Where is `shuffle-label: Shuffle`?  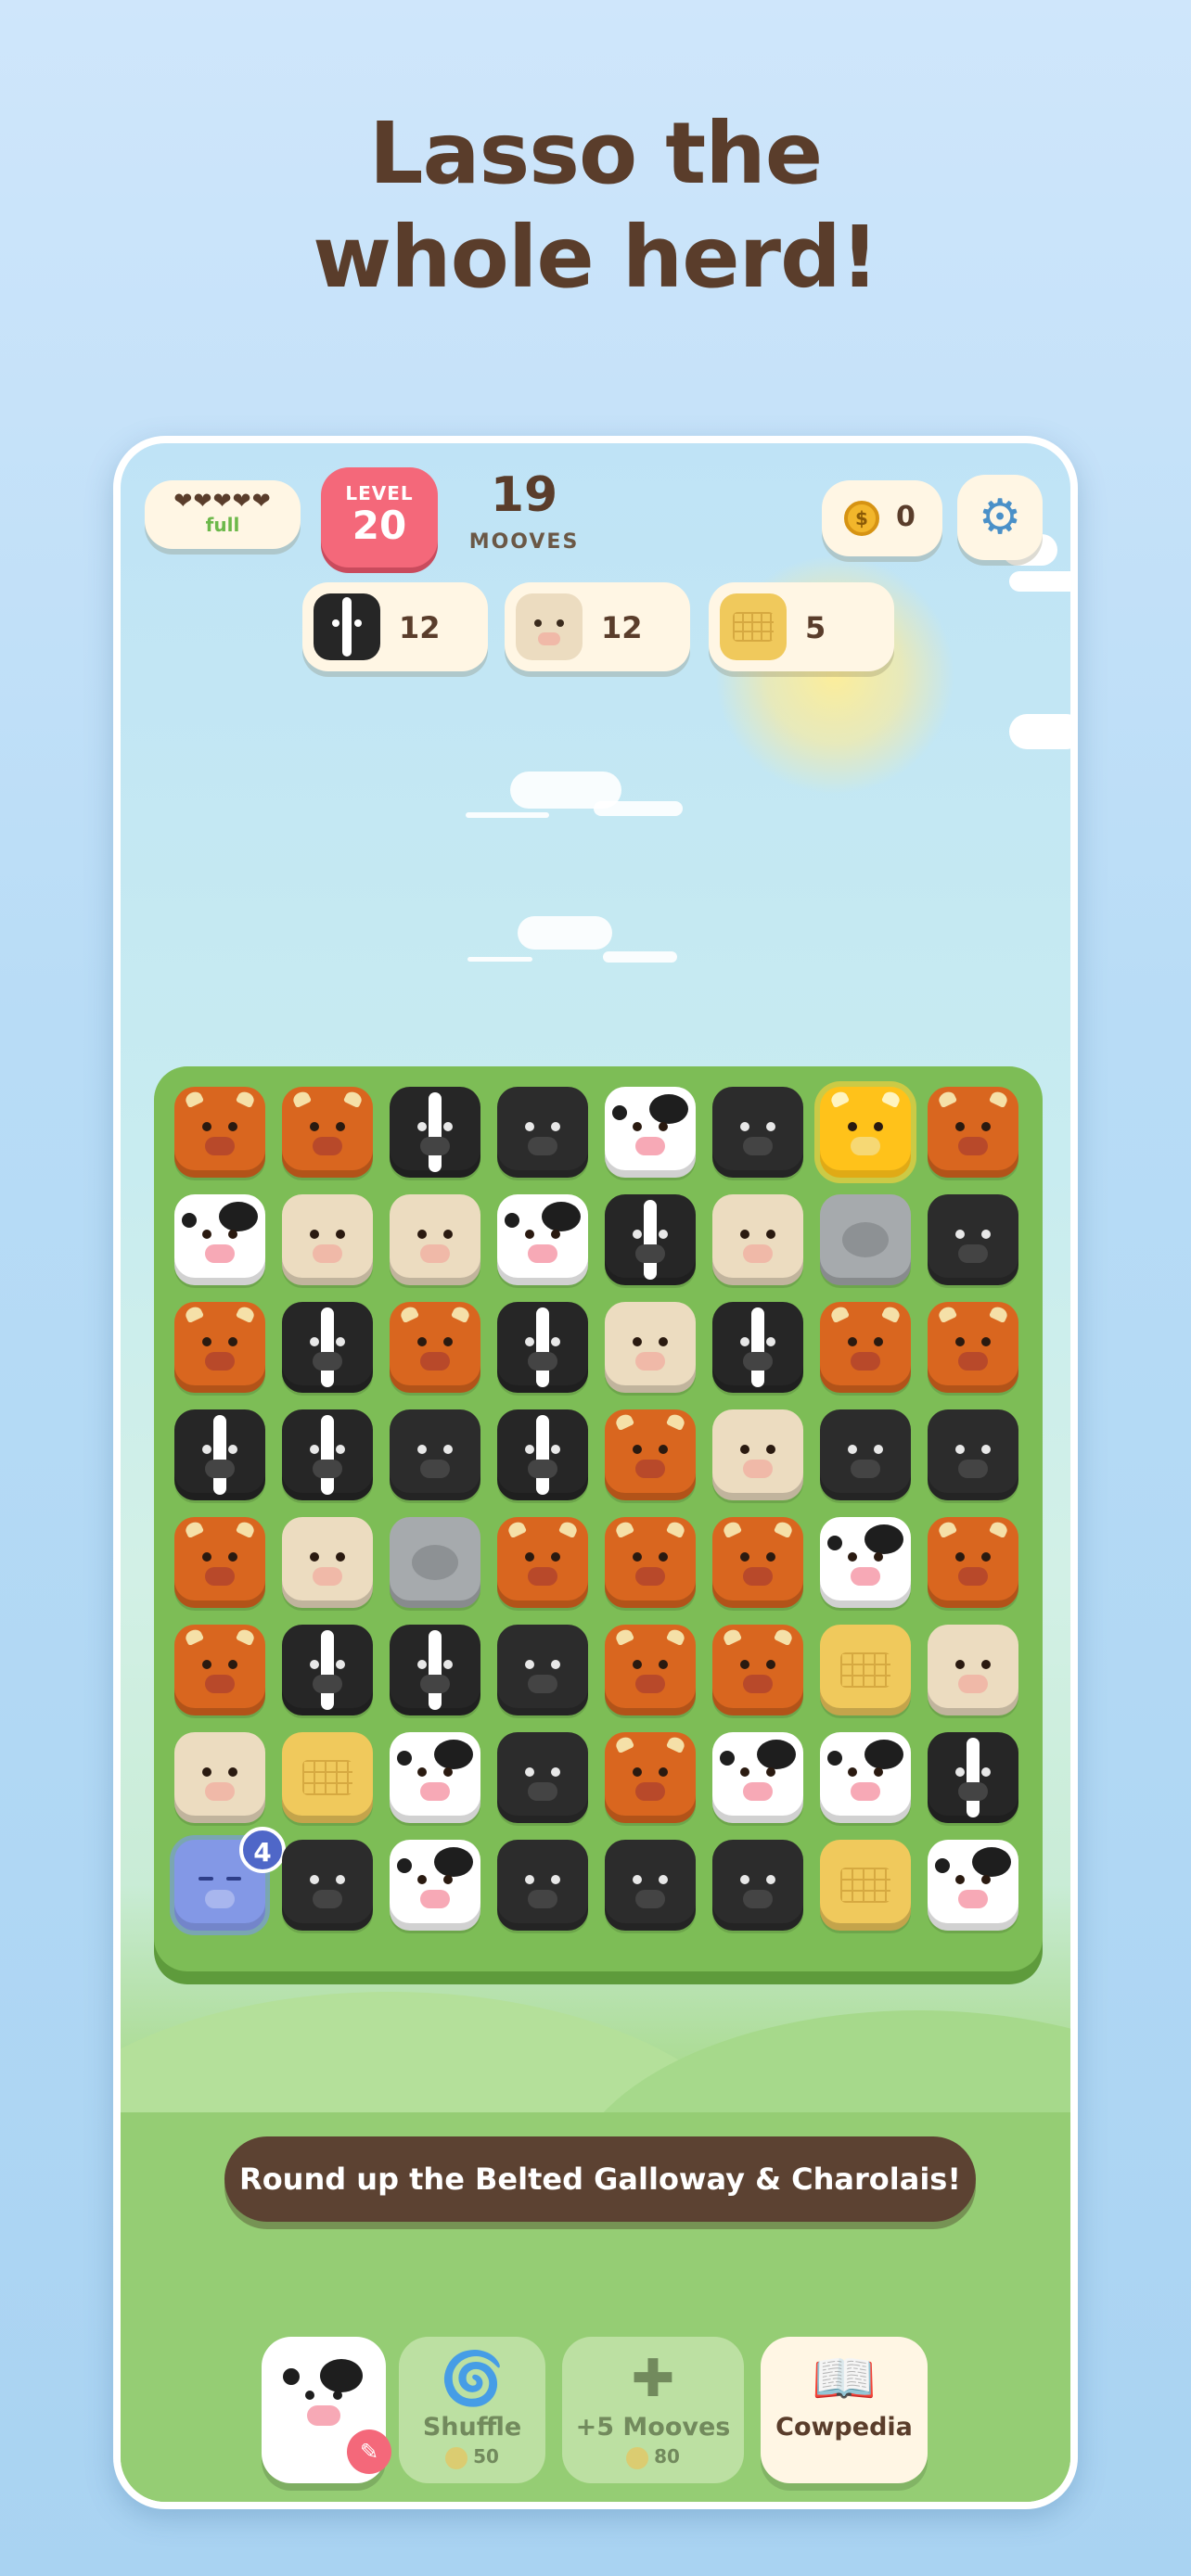
shuffle-label: Shuffle is located at coordinates (472, 2427).